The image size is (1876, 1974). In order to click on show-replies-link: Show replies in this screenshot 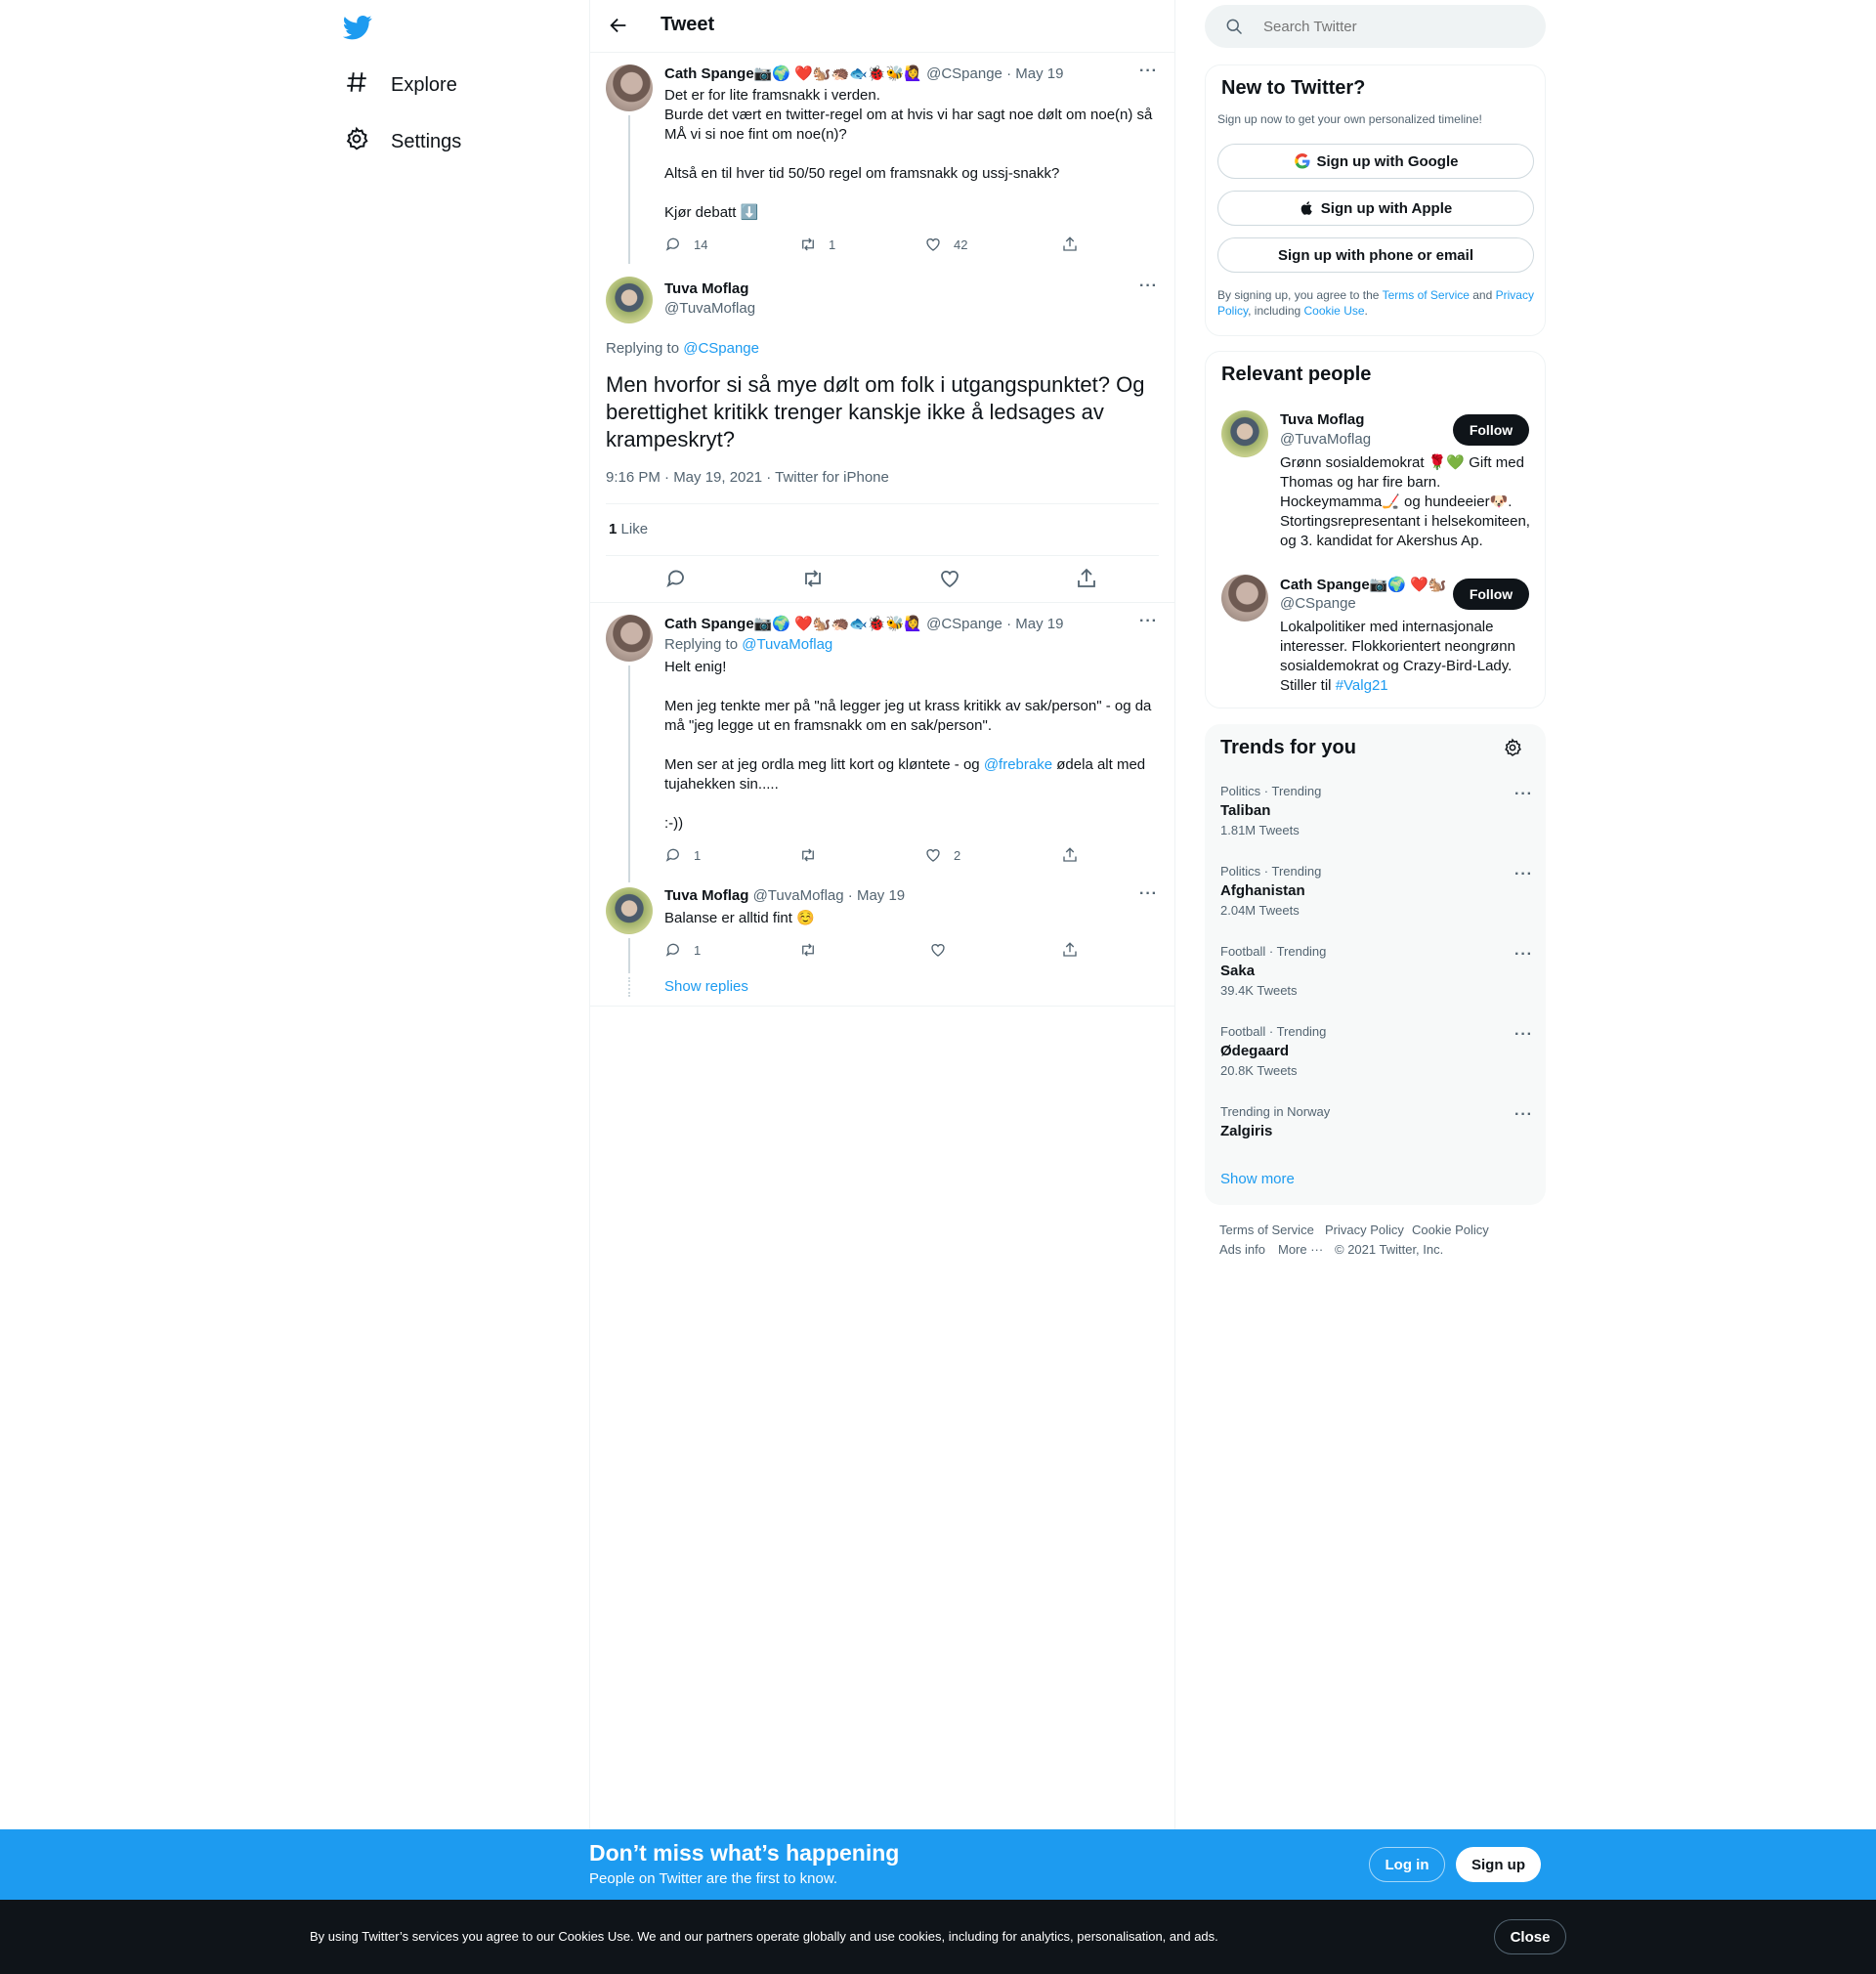, I will do `click(706, 987)`.